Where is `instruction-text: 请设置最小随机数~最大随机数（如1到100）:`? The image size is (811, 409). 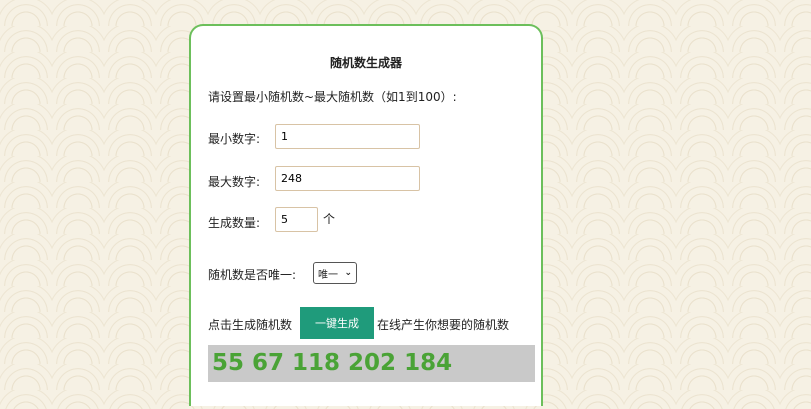 instruction-text: 请设置最小随机数~最大随机数（如1到100）: is located at coordinates (332, 97).